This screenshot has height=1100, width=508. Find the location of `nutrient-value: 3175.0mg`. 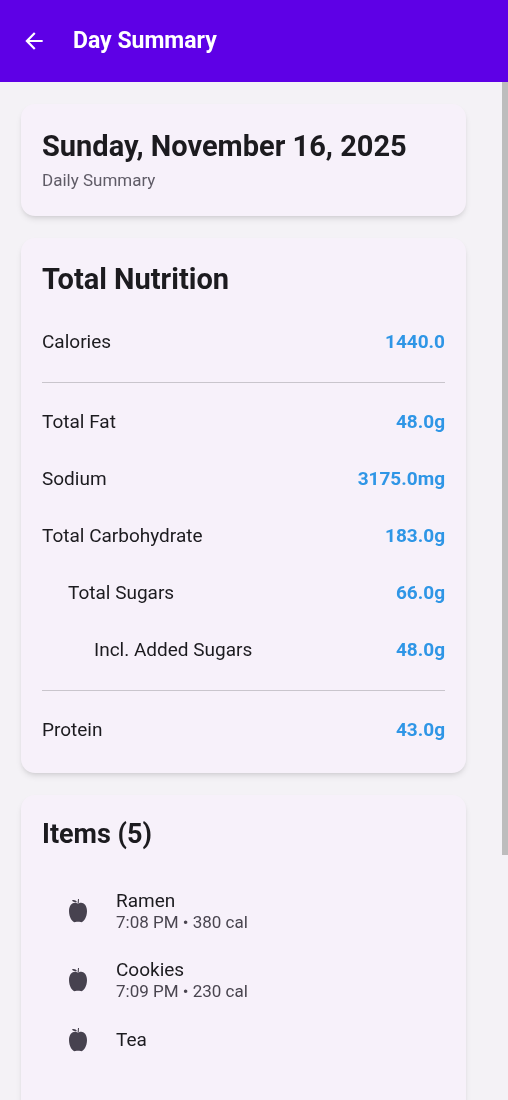

nutrient-value: 3175.0mg is located at coordinates (401, 478).